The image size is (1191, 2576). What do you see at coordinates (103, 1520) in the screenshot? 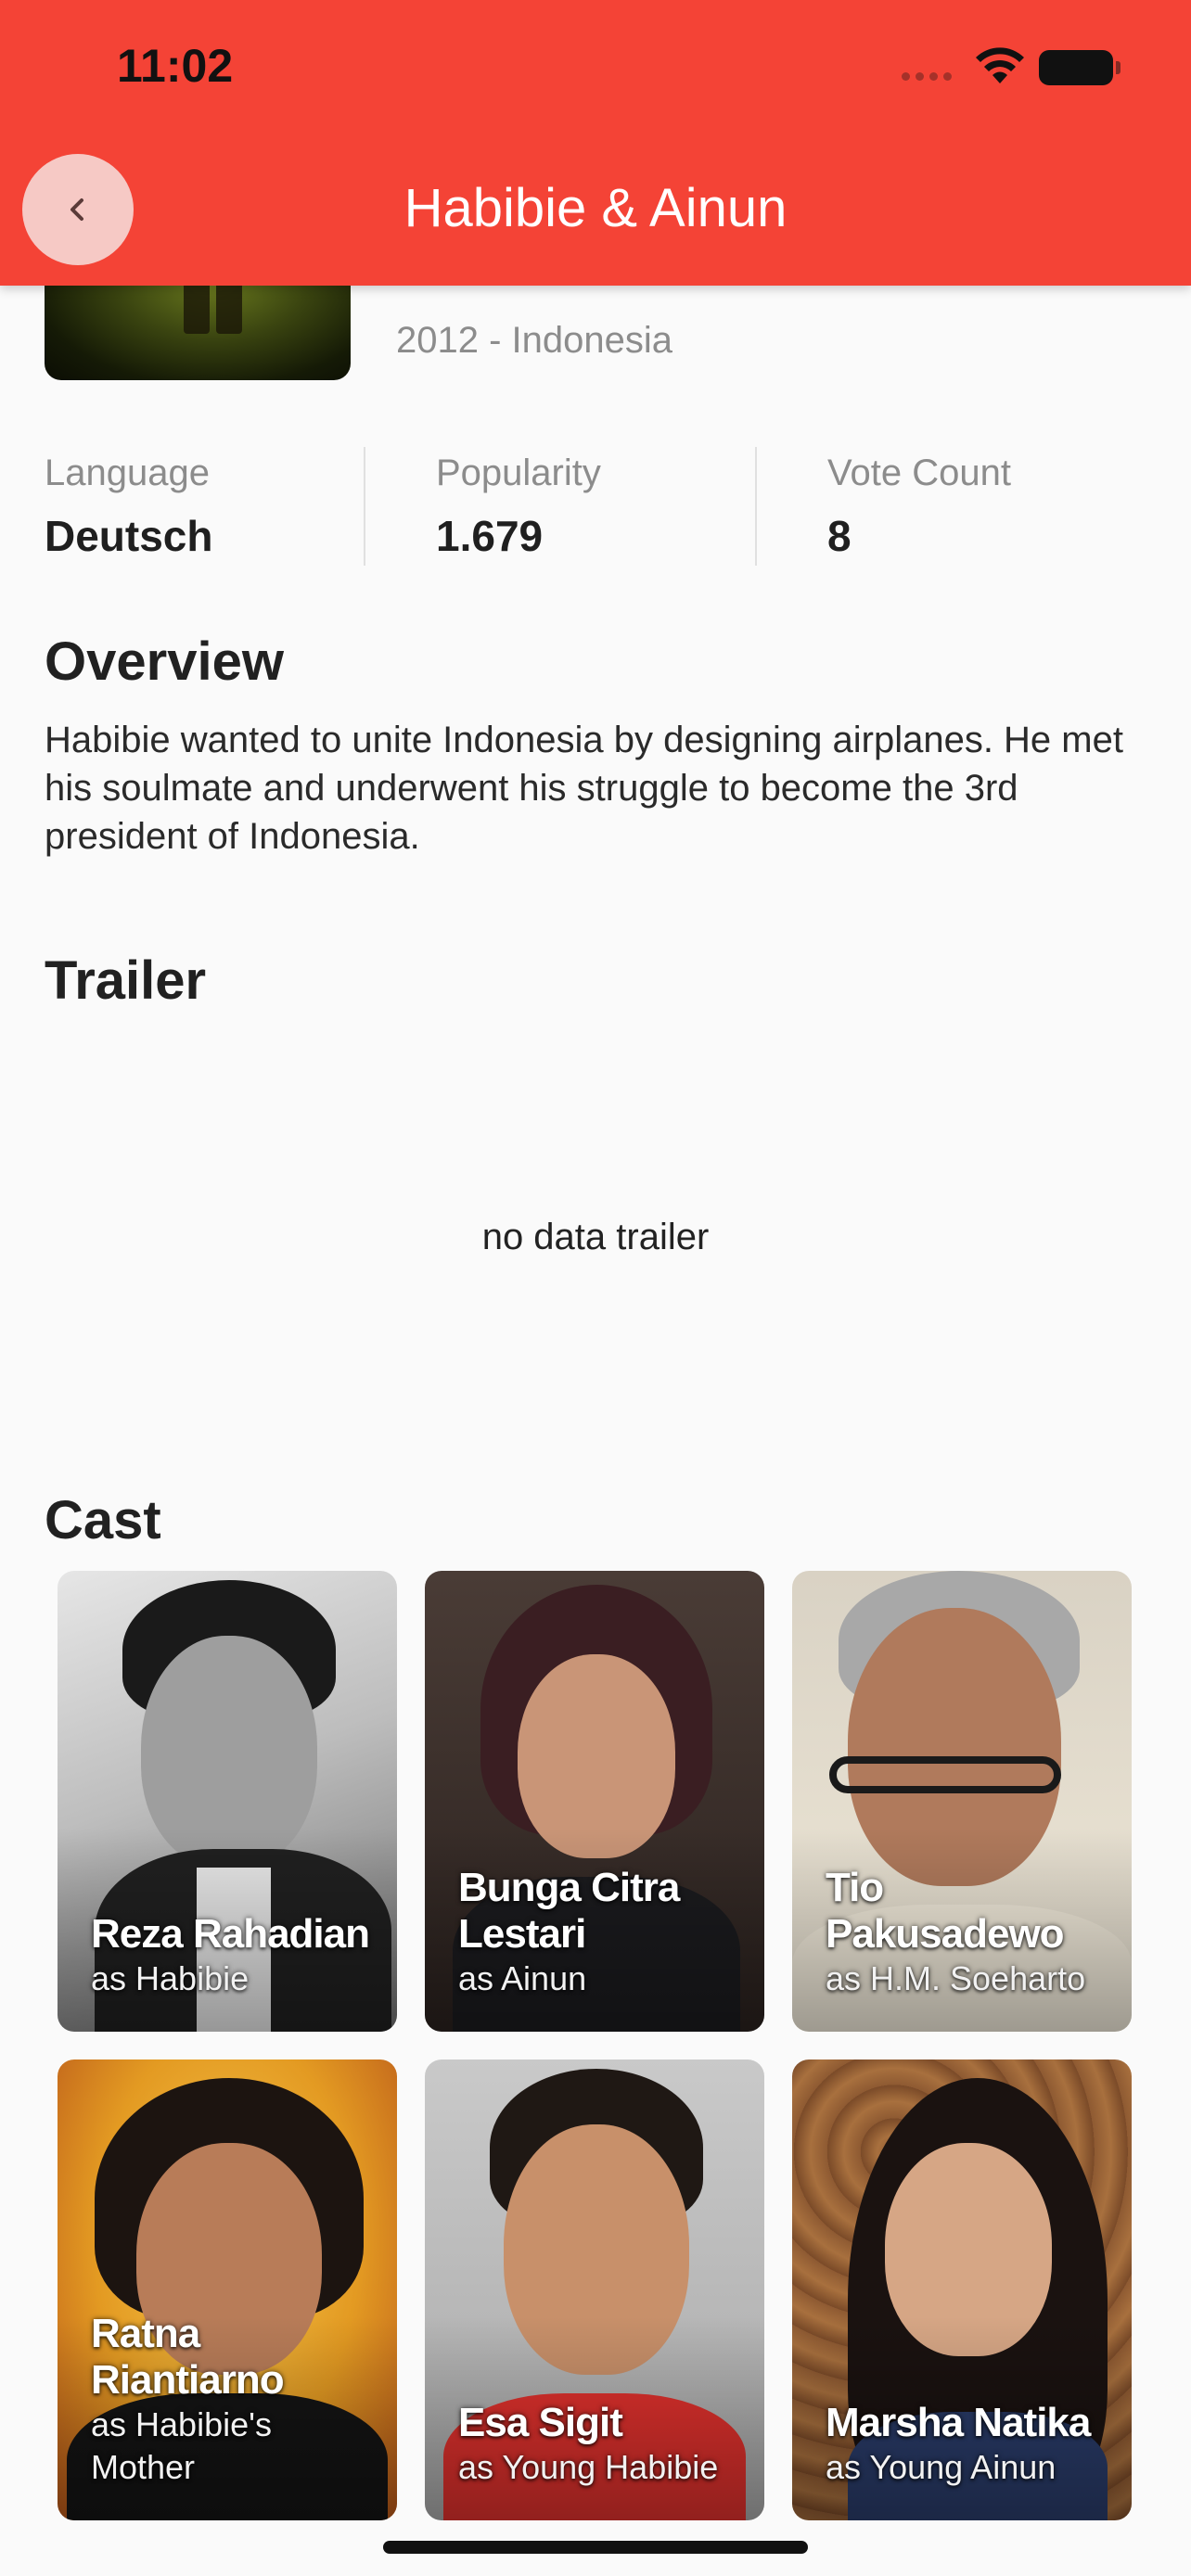
I see `cast-heading: Cast` at bounding box center [103, 1520].